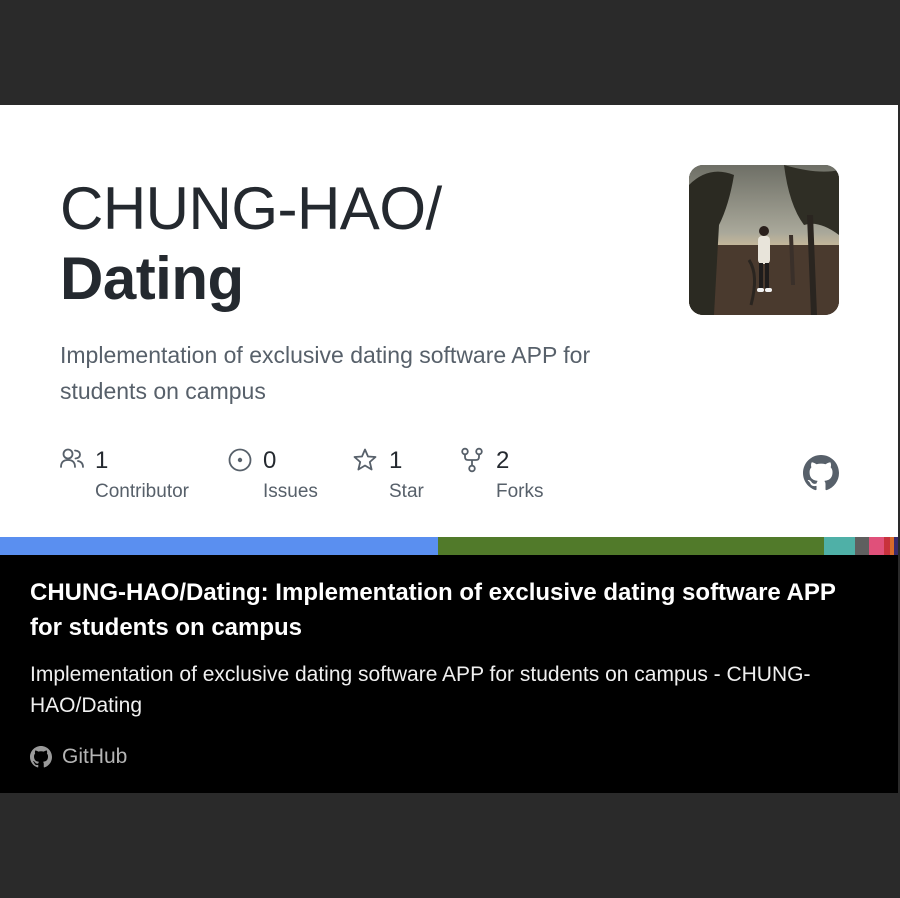 This screenshot has width=900, height=898. I want to click on issue-icon, so click(240, 460).